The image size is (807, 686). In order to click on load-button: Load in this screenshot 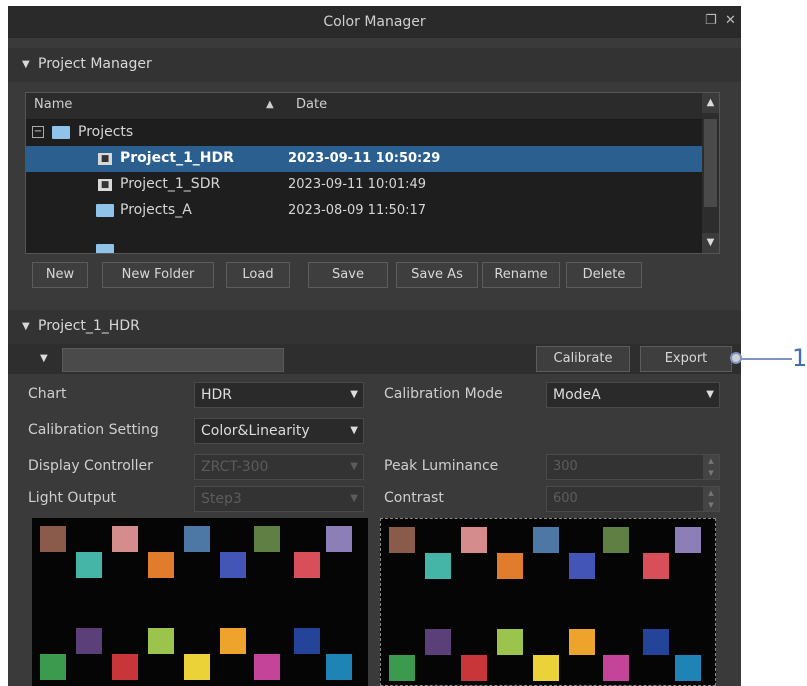, I will do `click(258, 275)`.